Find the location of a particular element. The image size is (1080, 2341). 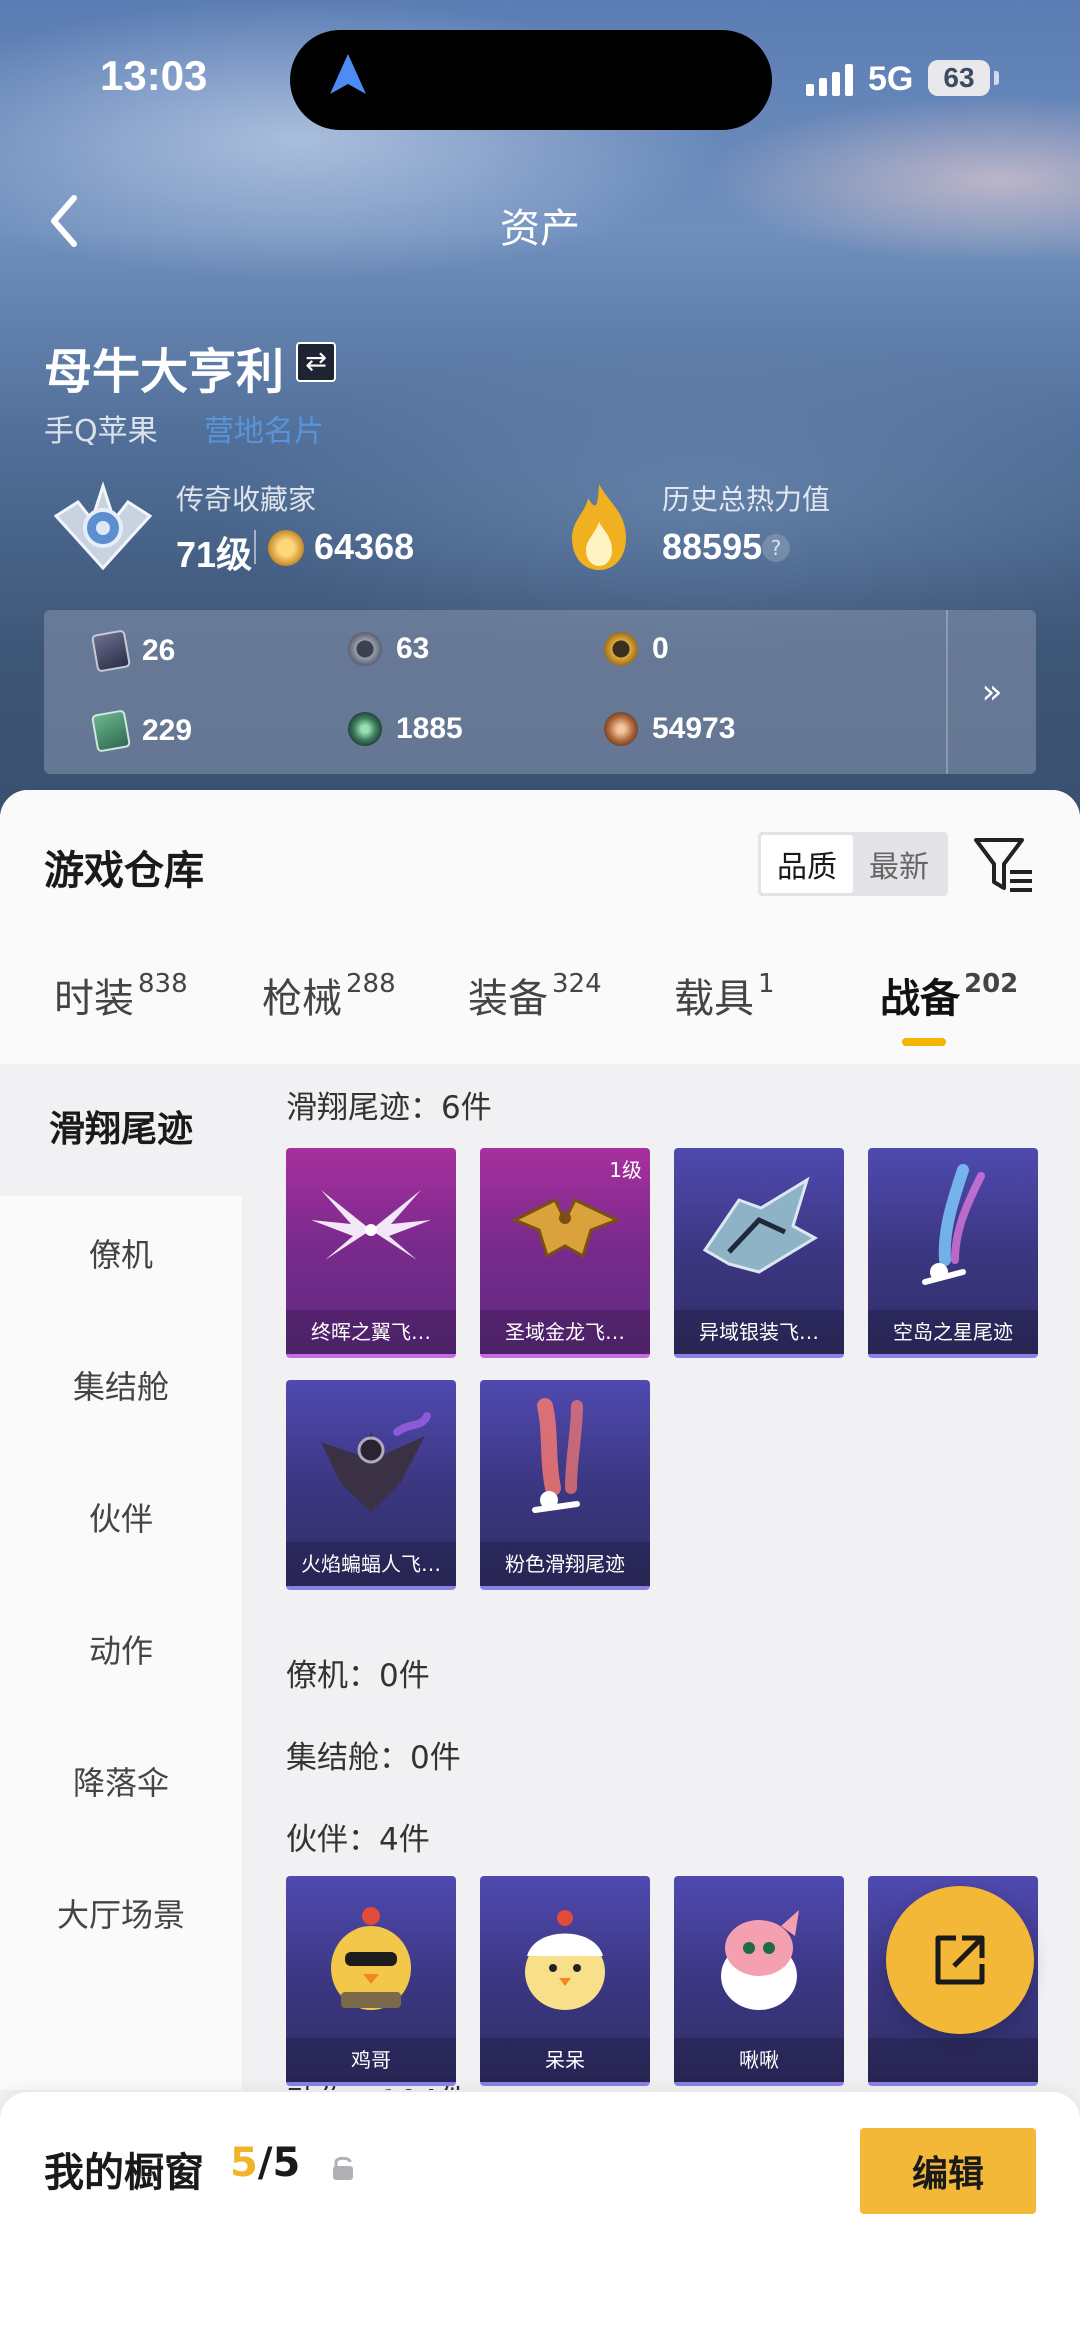

share-button is located at coordinates (960, 1960).